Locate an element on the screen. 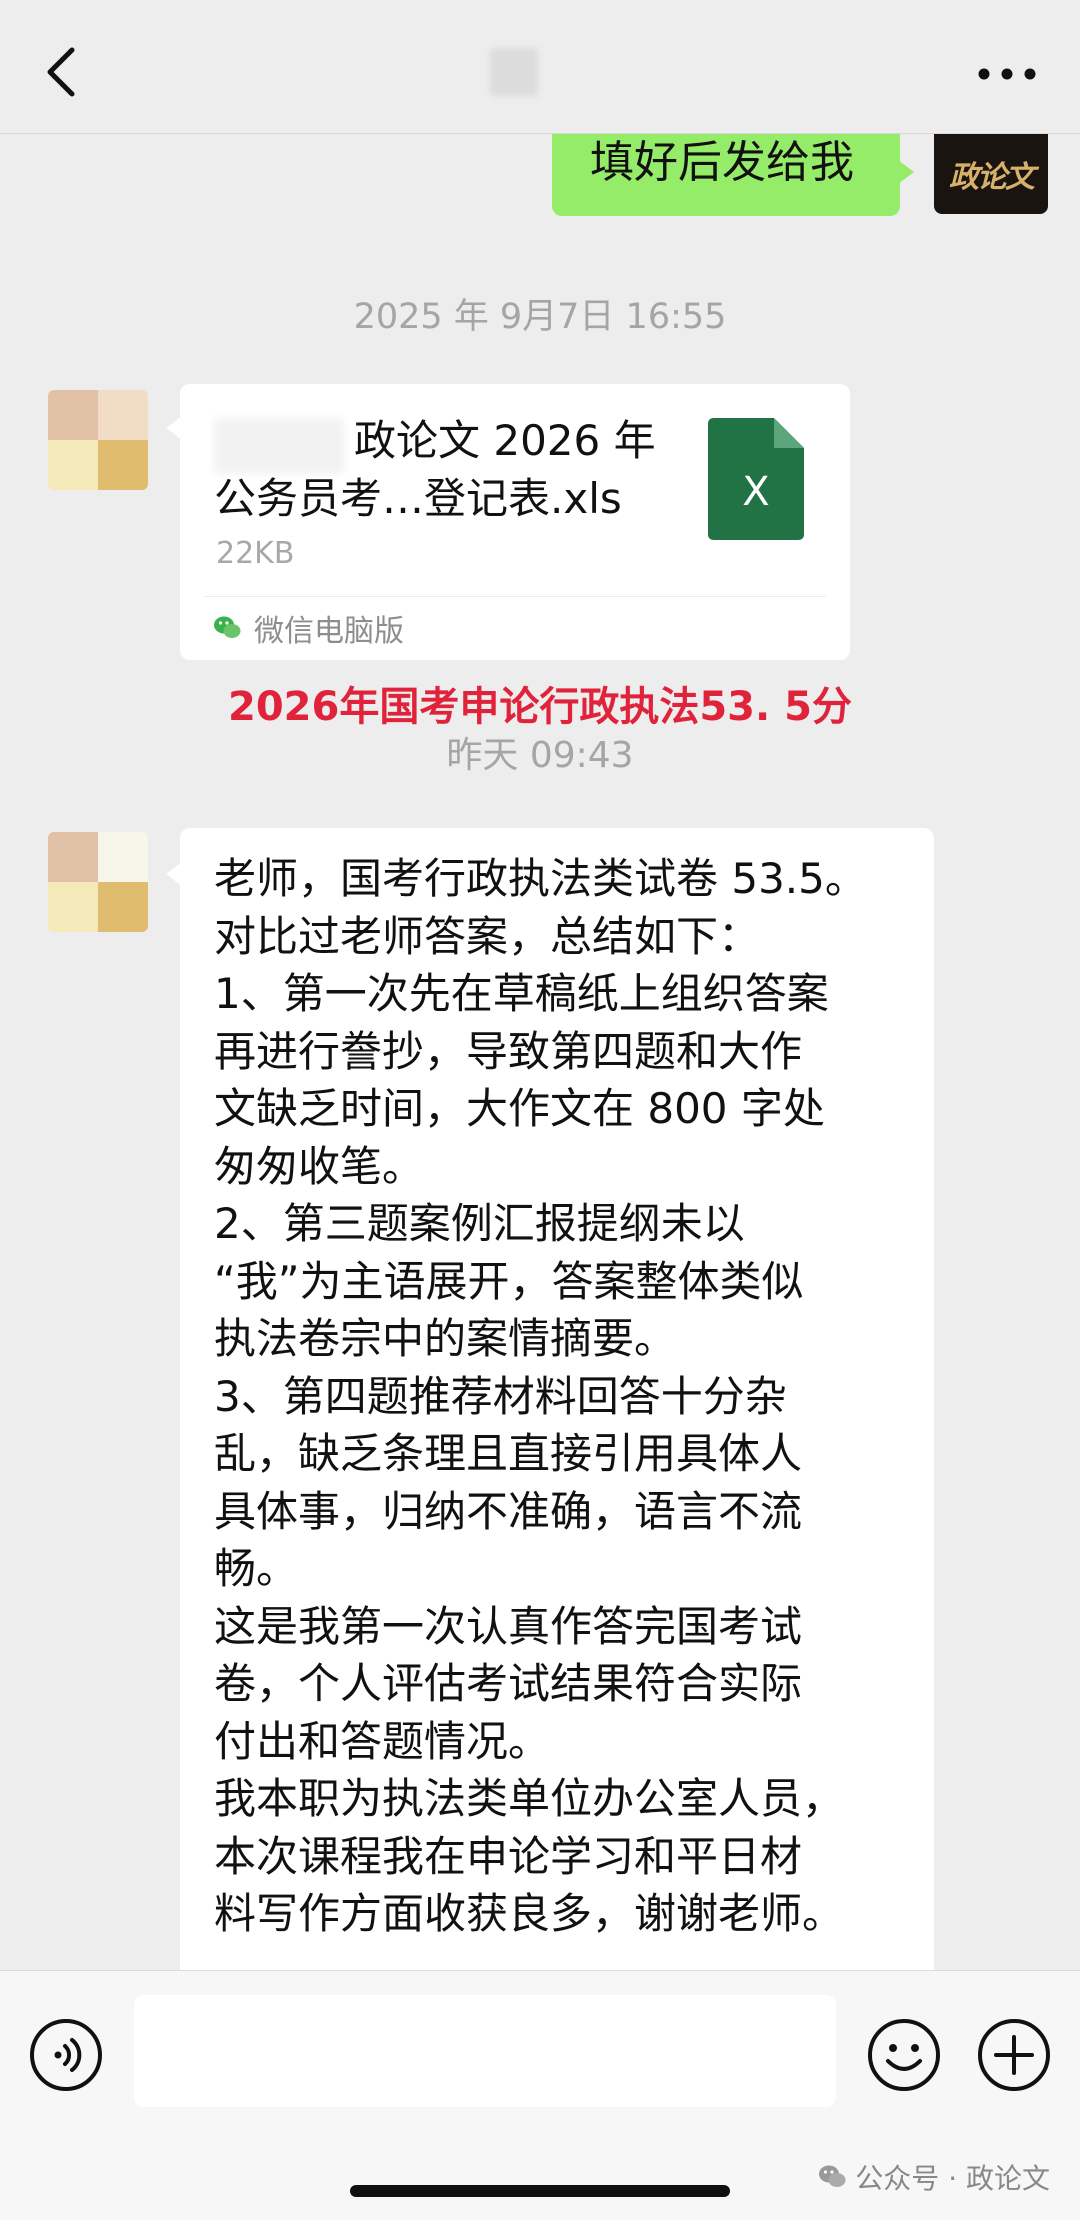 The image size is (1080, 2220). divider is located at coordinates (515, 596).